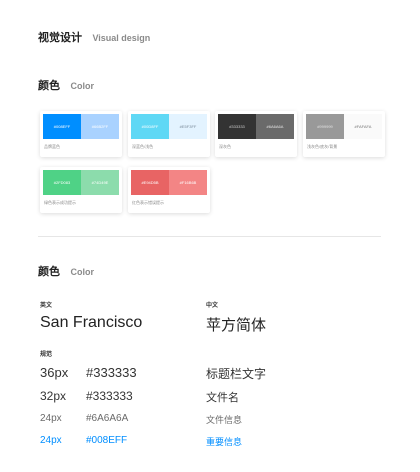  What do you see at coordinates (54, 372) in the screenshot?
I see `spec-size: 36px` at bounding box center [54, 372].